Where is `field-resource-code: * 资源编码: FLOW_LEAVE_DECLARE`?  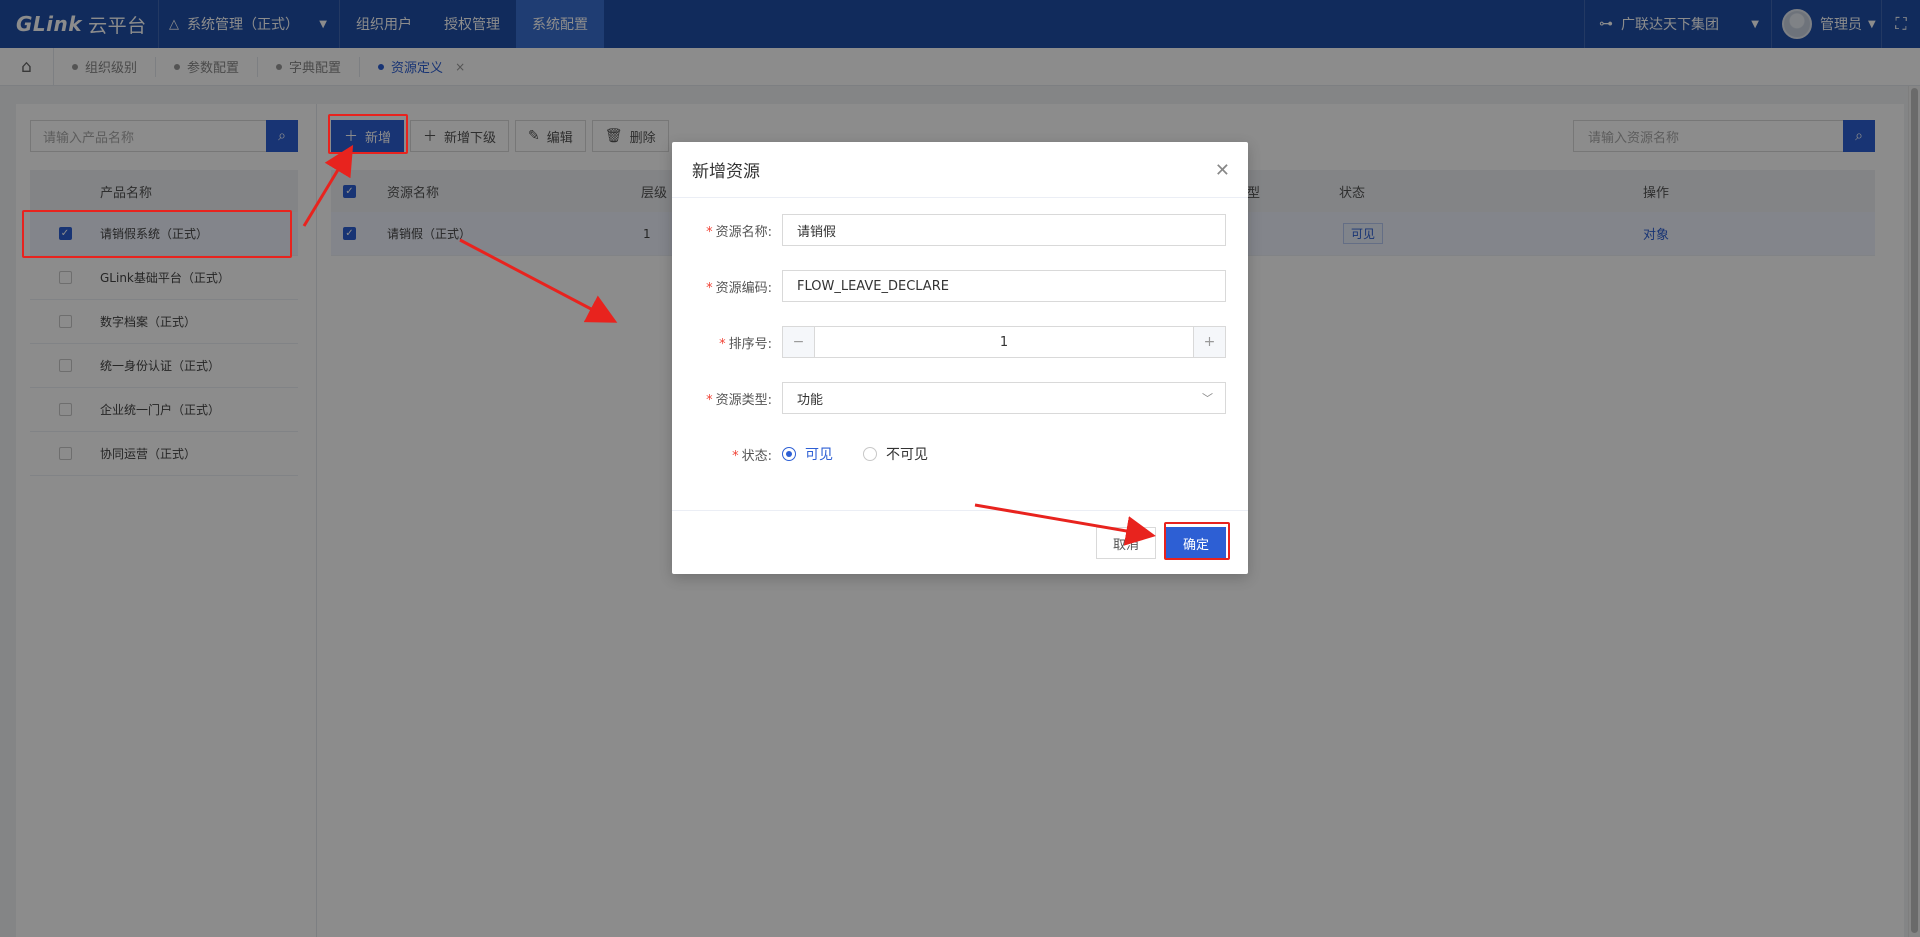
field-resource-code: * 资源编码: FLOW_LEAVE_DECLARE is located at coordinates (960, 286).